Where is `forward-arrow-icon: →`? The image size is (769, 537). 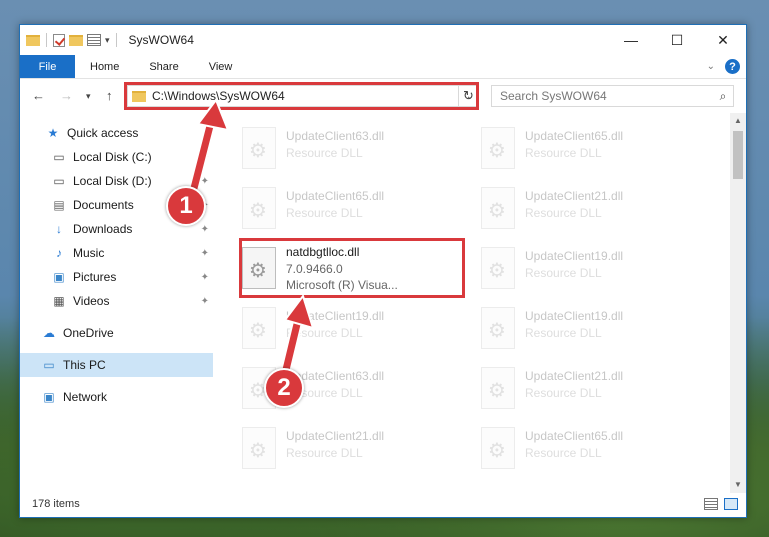
forward-arrow-icon: → is located at coordinates (66, 95).